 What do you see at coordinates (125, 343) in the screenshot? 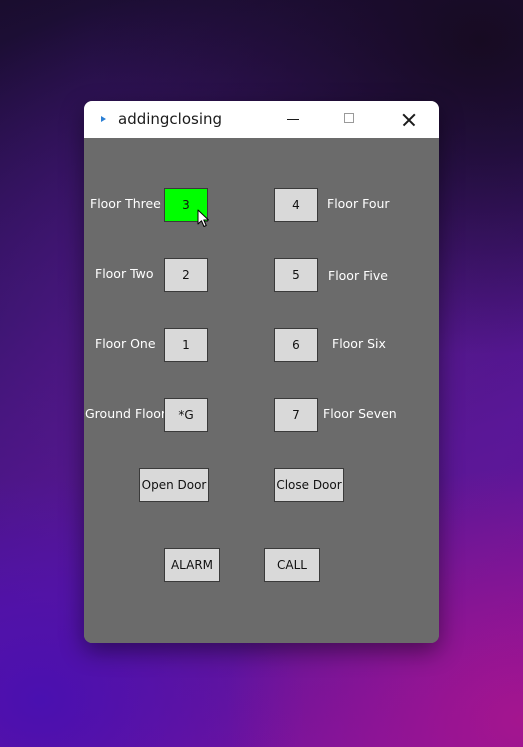
I see `floor-one-label: Floor One` at bounding box center [125, 343].